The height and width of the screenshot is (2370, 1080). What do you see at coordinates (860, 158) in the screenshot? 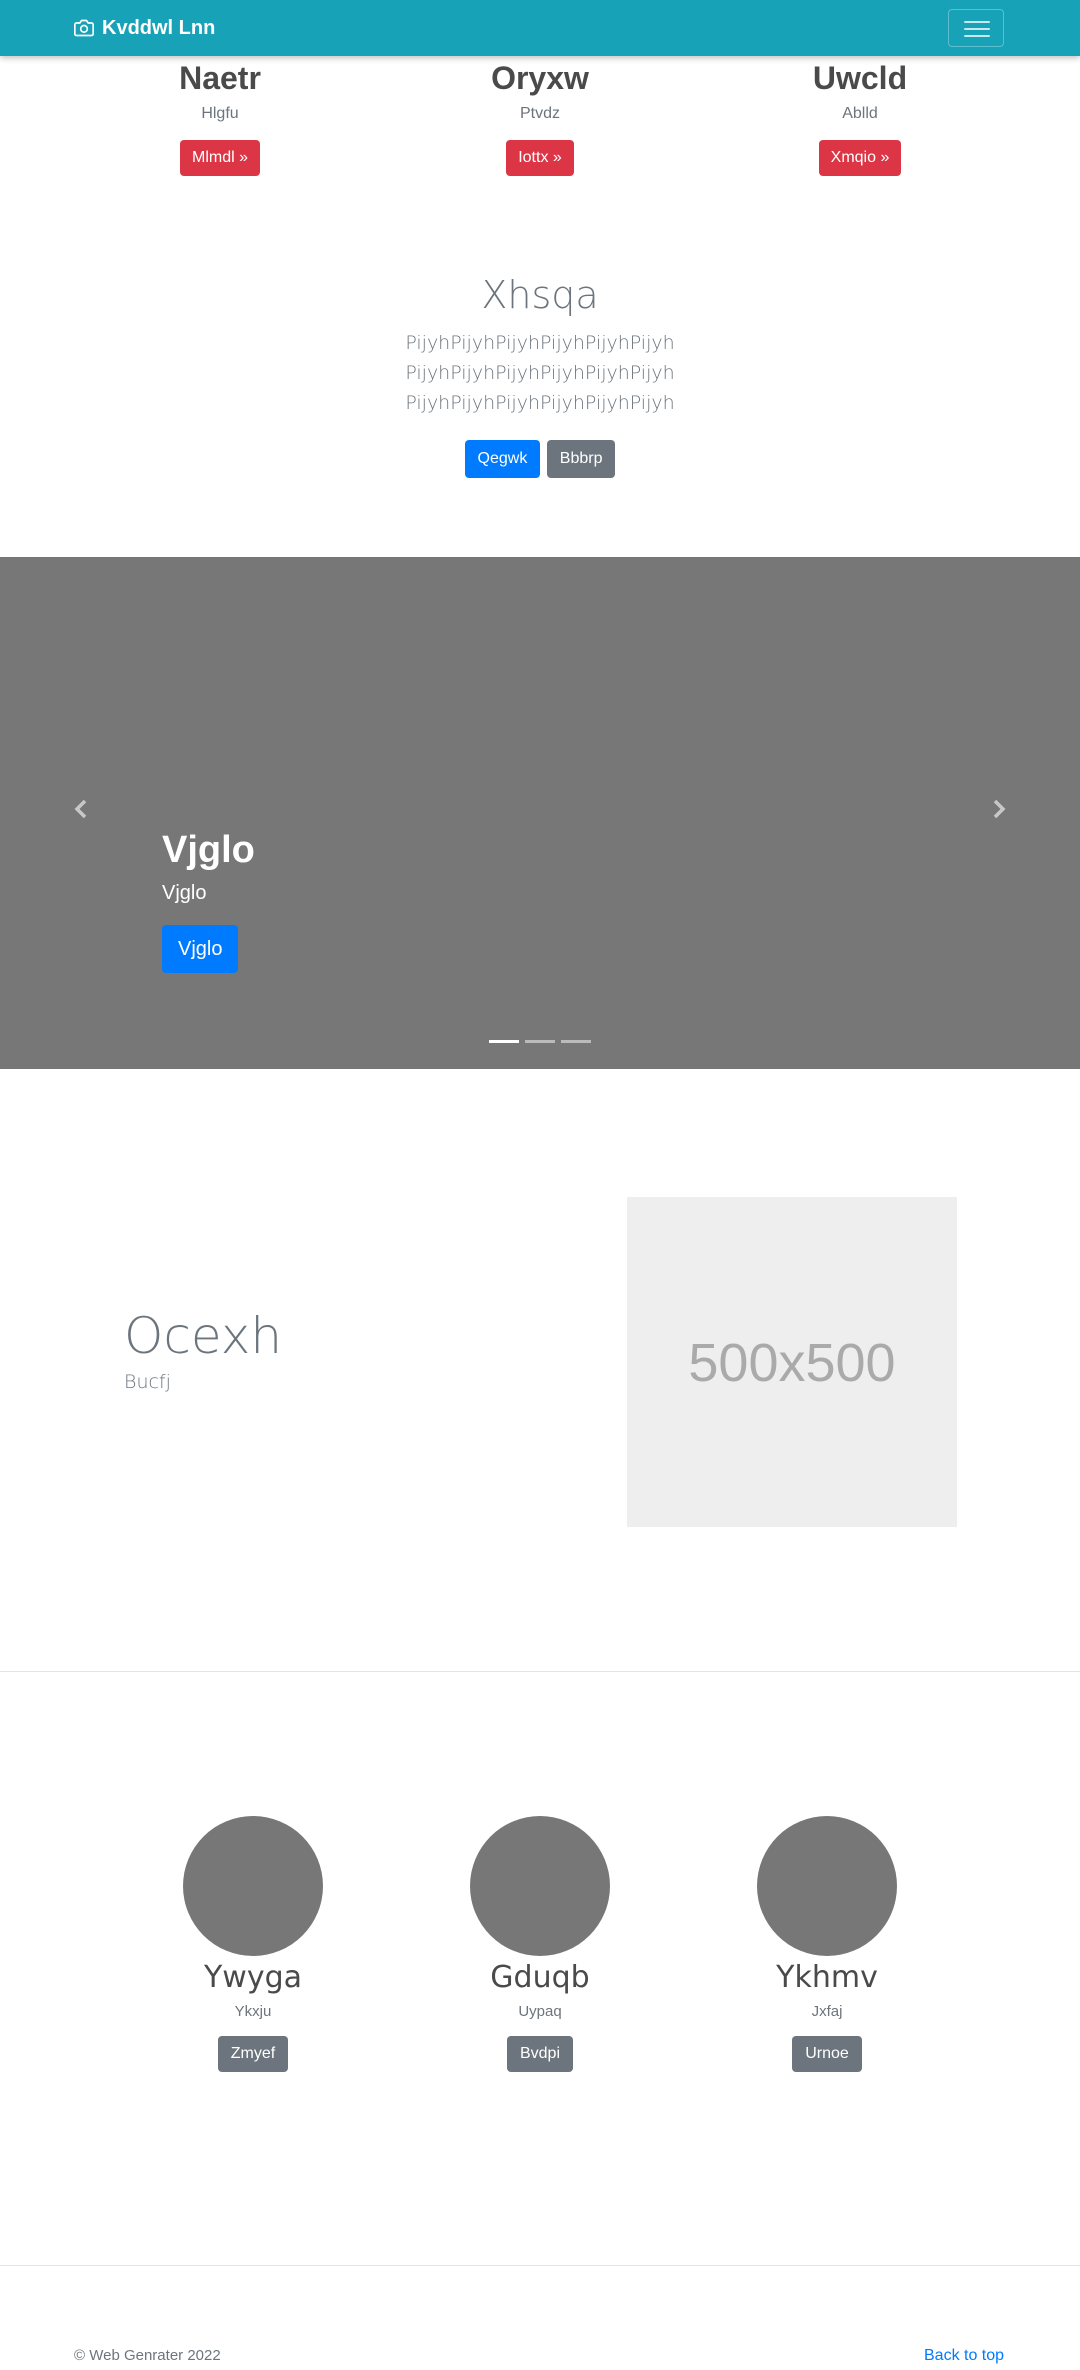
I see `column-button: Xmqio »` at bounding box center [860, 158].